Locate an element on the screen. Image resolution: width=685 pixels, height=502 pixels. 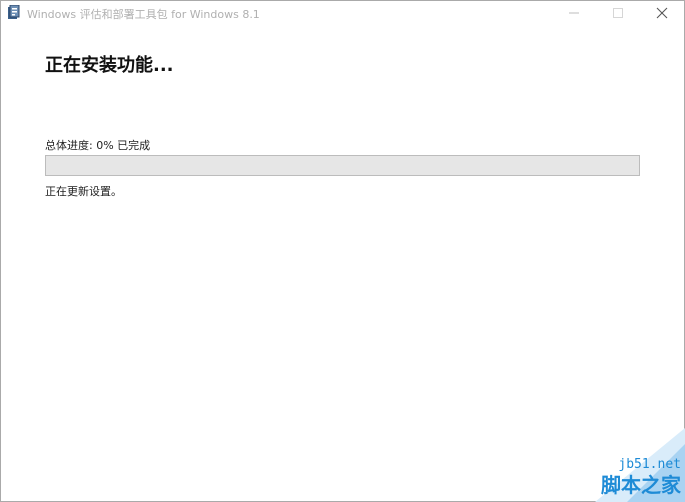
minimize-icon is located at coordinates (574, 13).